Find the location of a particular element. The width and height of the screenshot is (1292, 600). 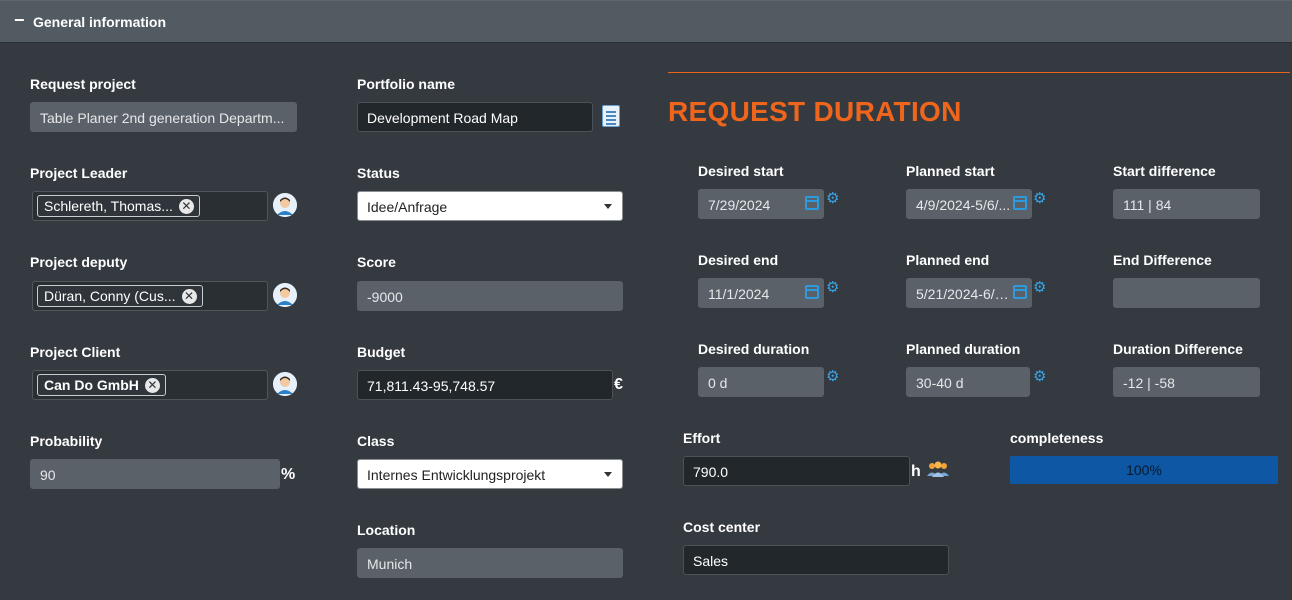

section-header: − General information is located at coordinates (646, 21).